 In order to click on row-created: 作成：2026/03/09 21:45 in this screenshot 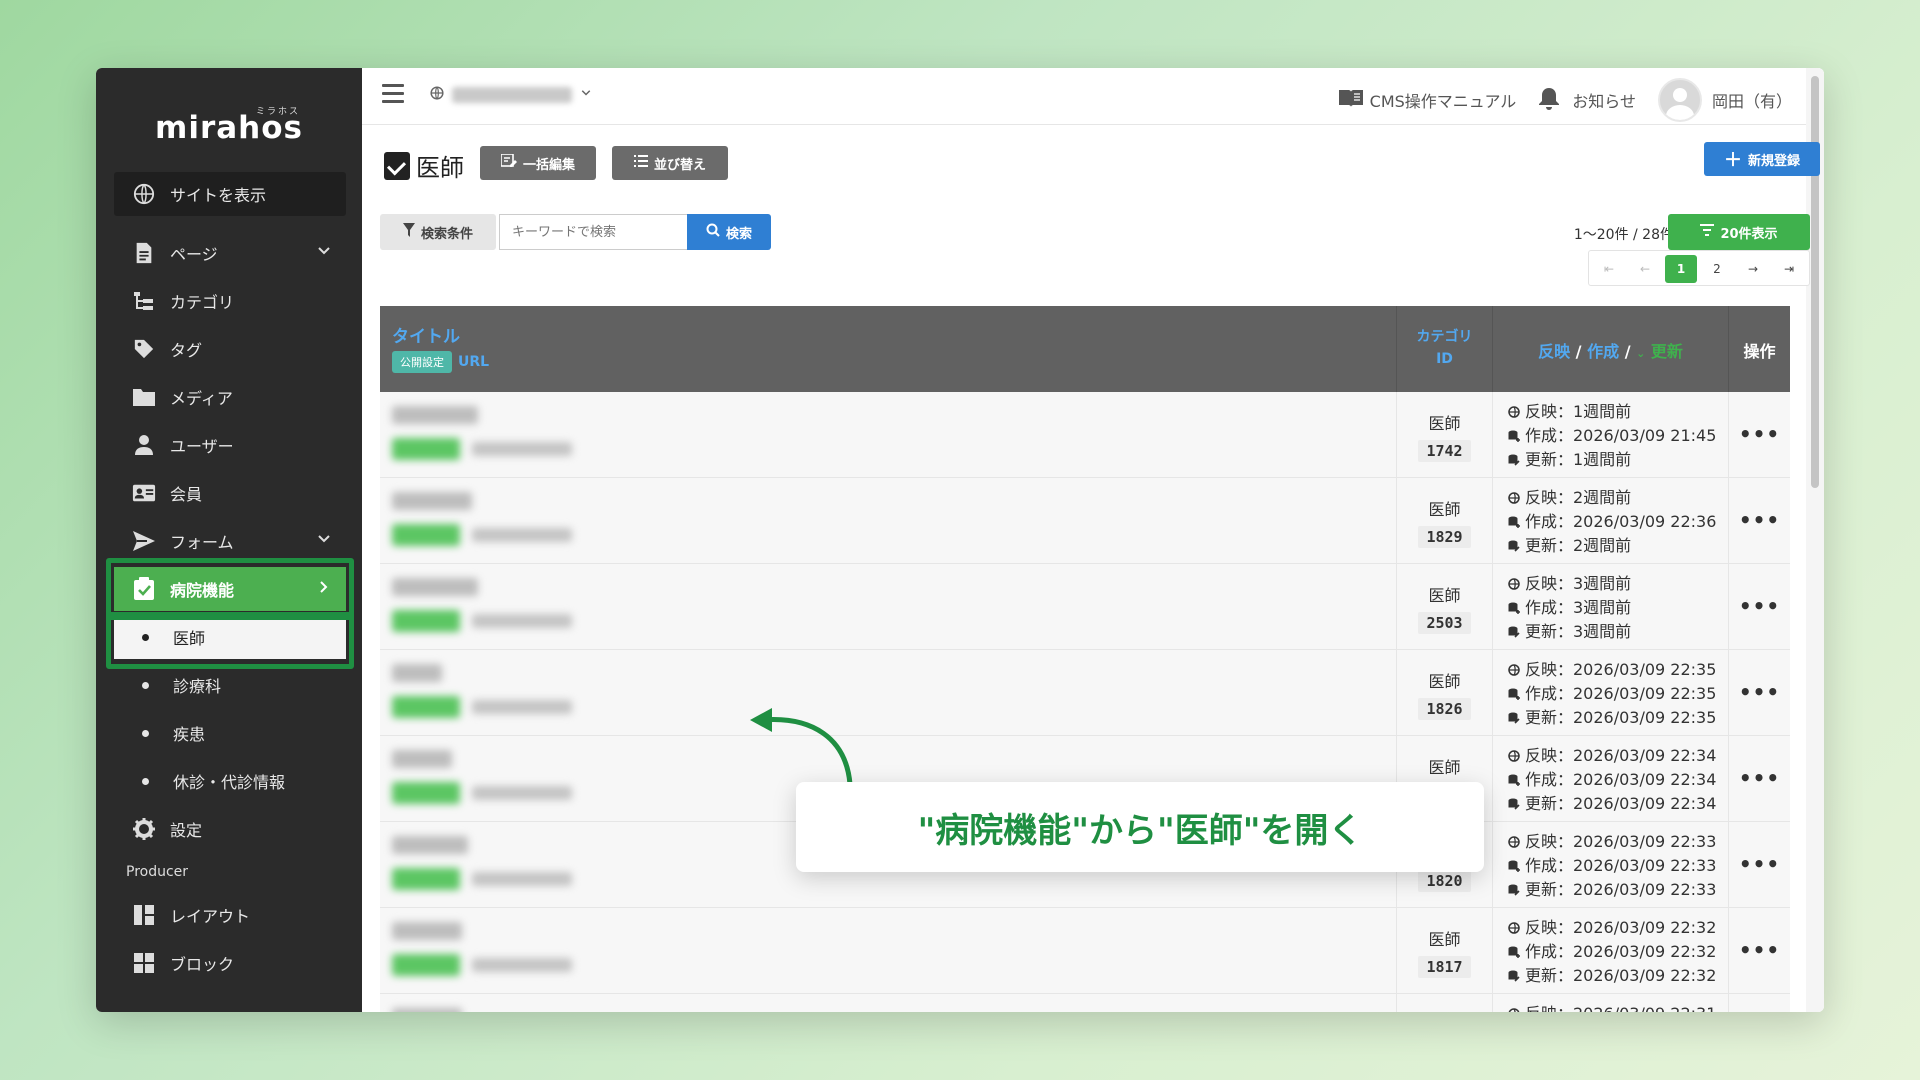, I will do `click(1621, 435)`.